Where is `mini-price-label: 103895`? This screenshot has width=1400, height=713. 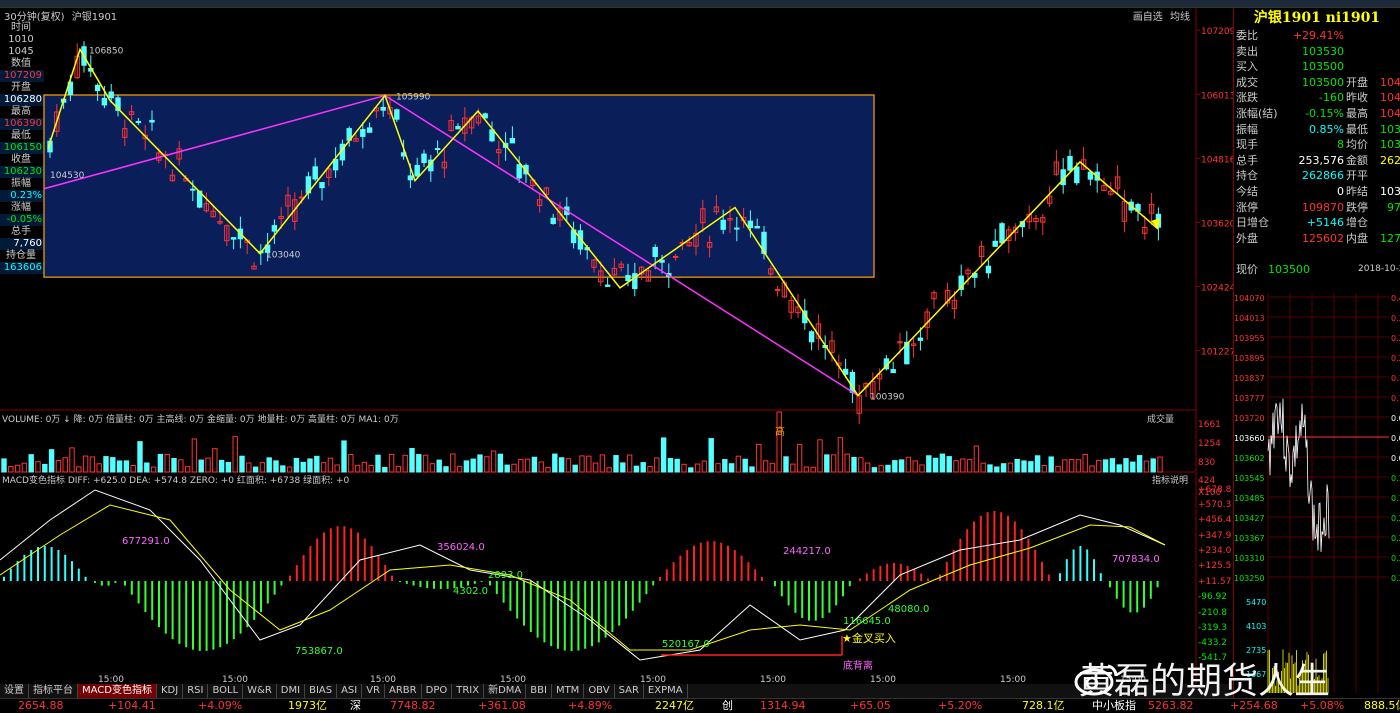
mini-price-label: 103895 is located at coordinates (1249, 358).